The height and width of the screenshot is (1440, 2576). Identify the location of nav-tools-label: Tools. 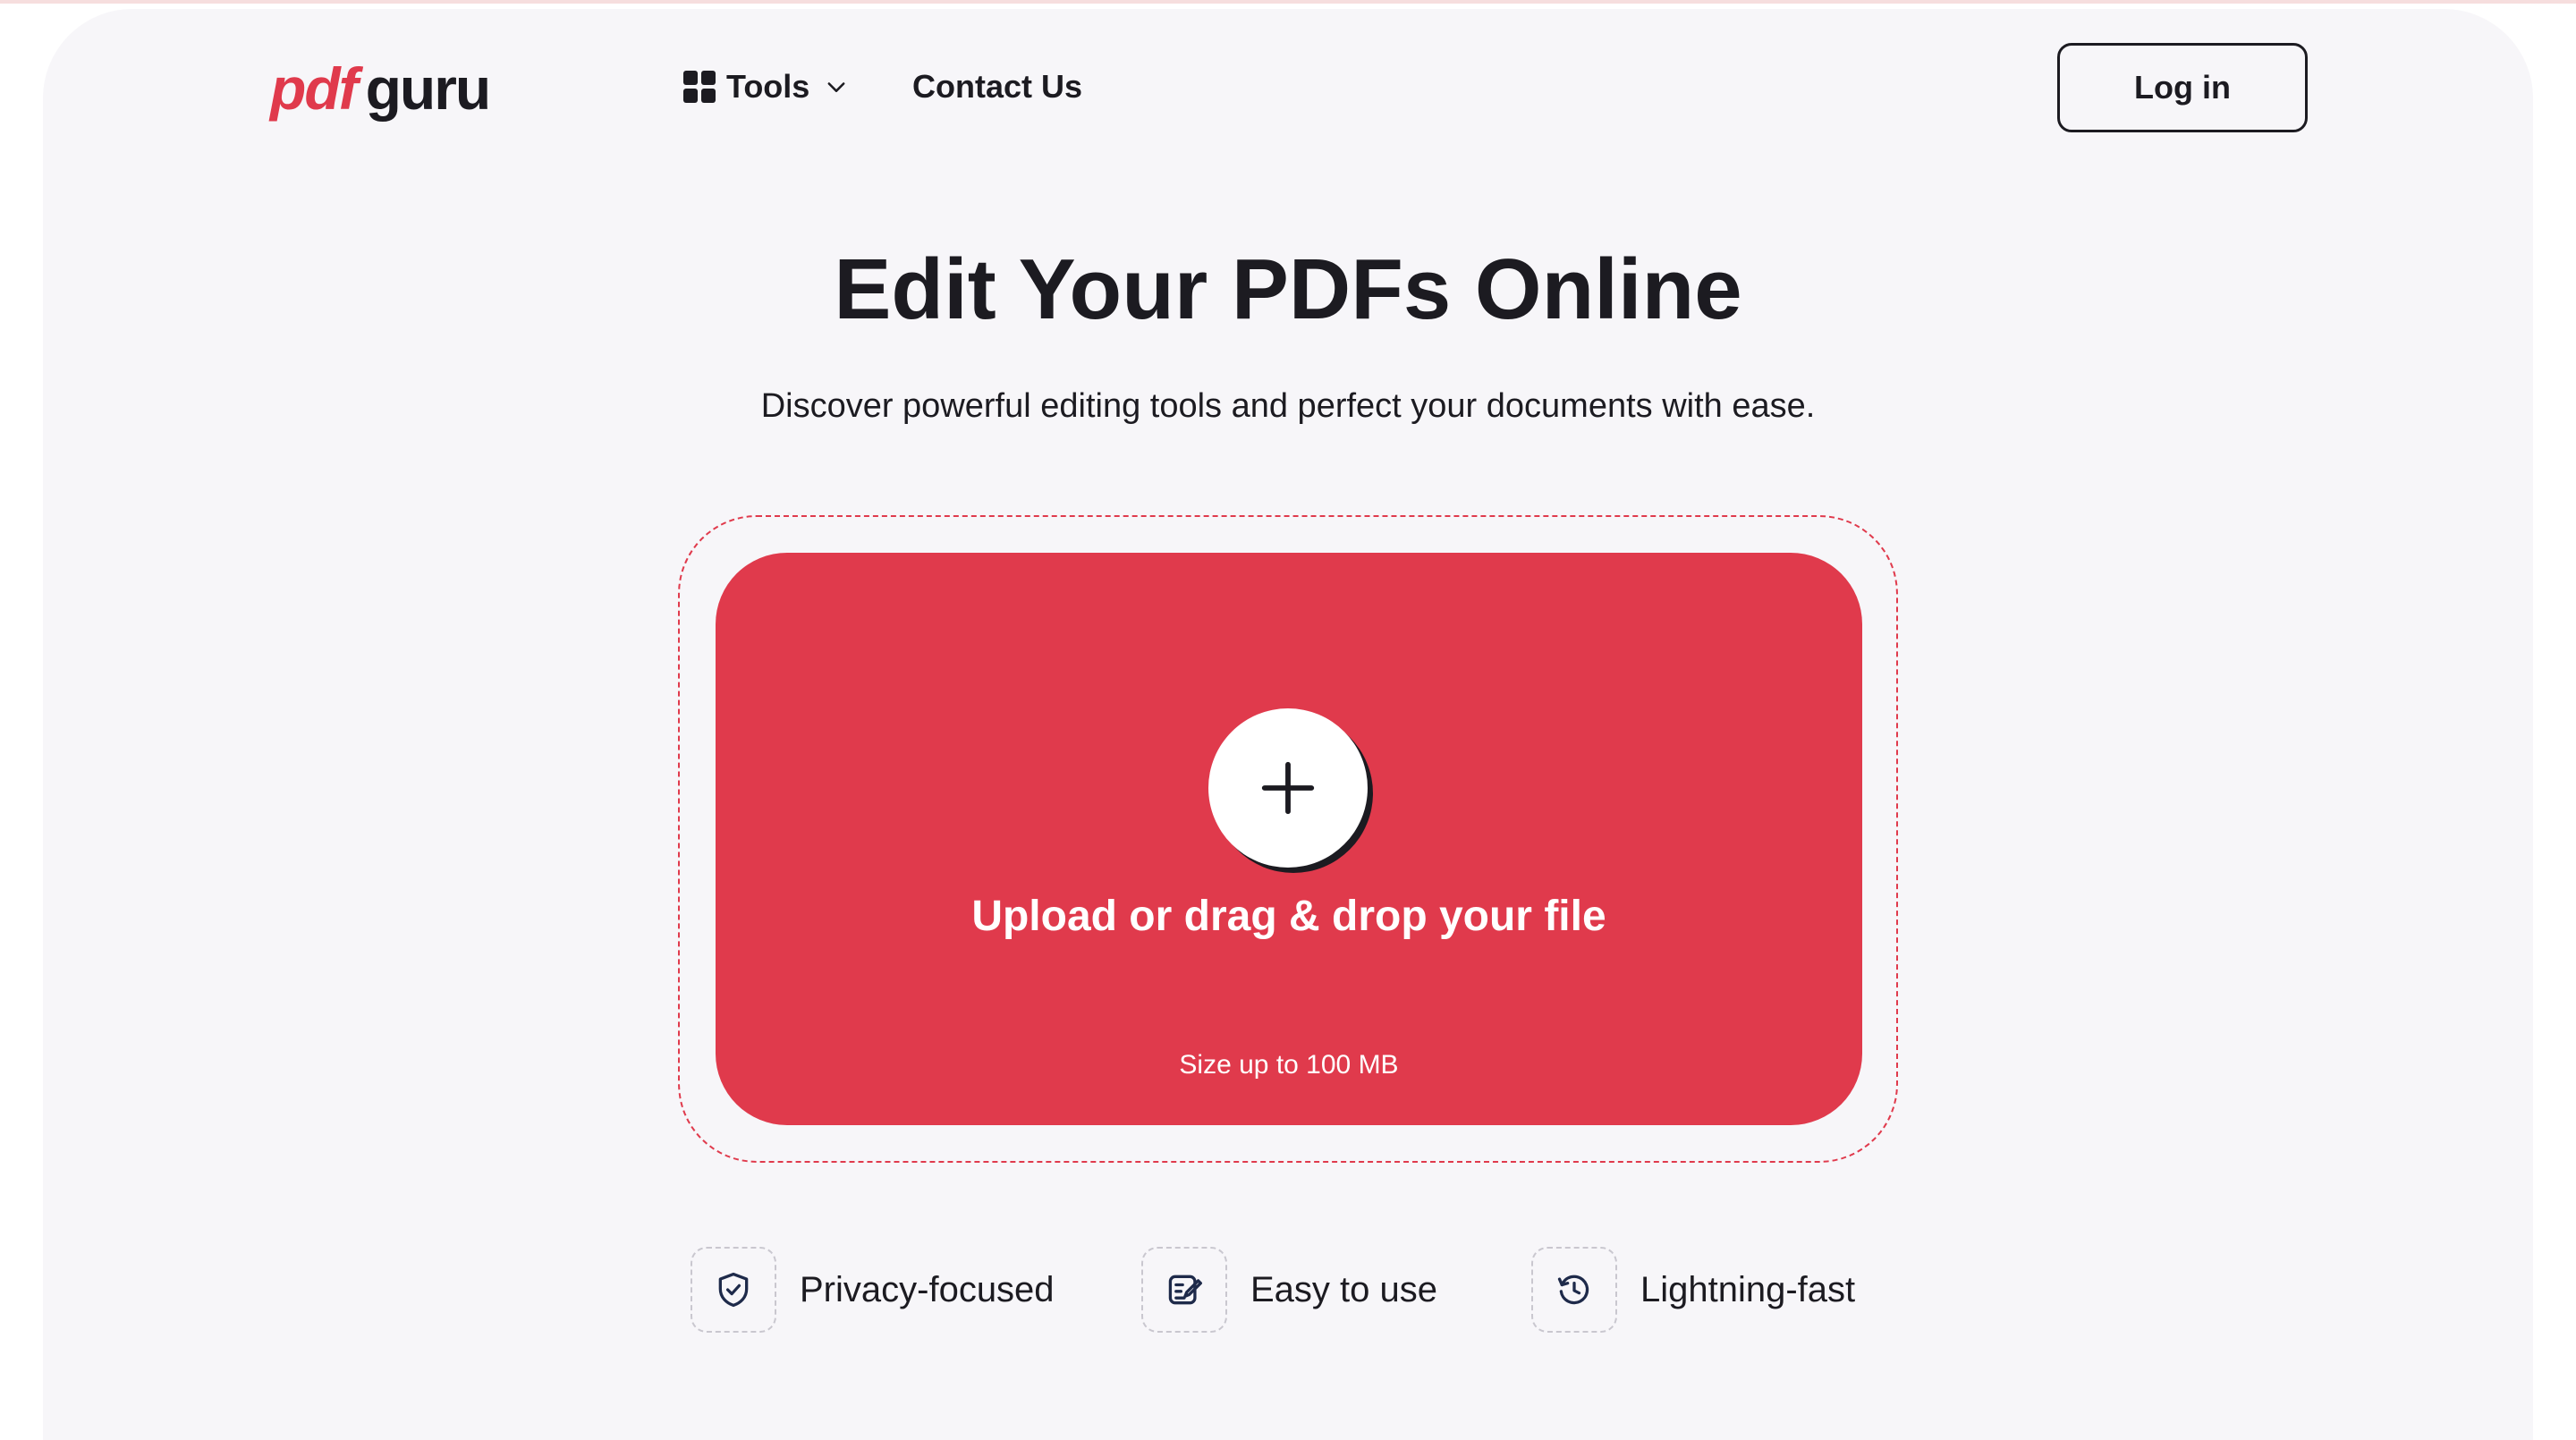
(768, 86).